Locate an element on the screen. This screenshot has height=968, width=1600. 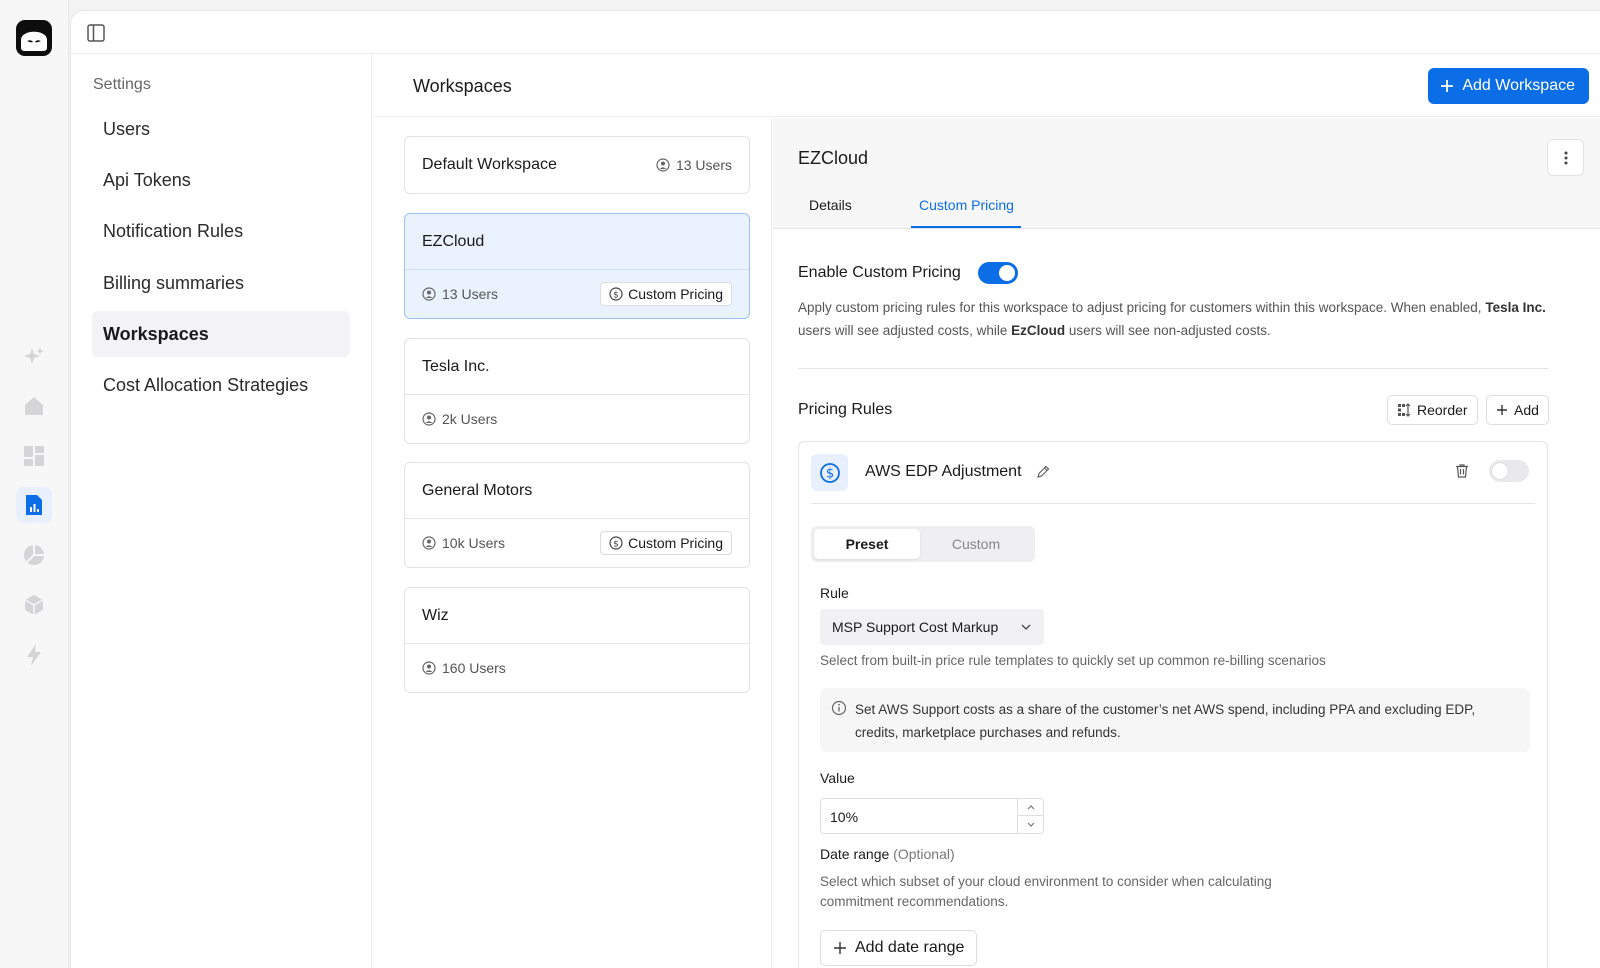
edit-pencil-icon is located at coordinates (1043, 474).